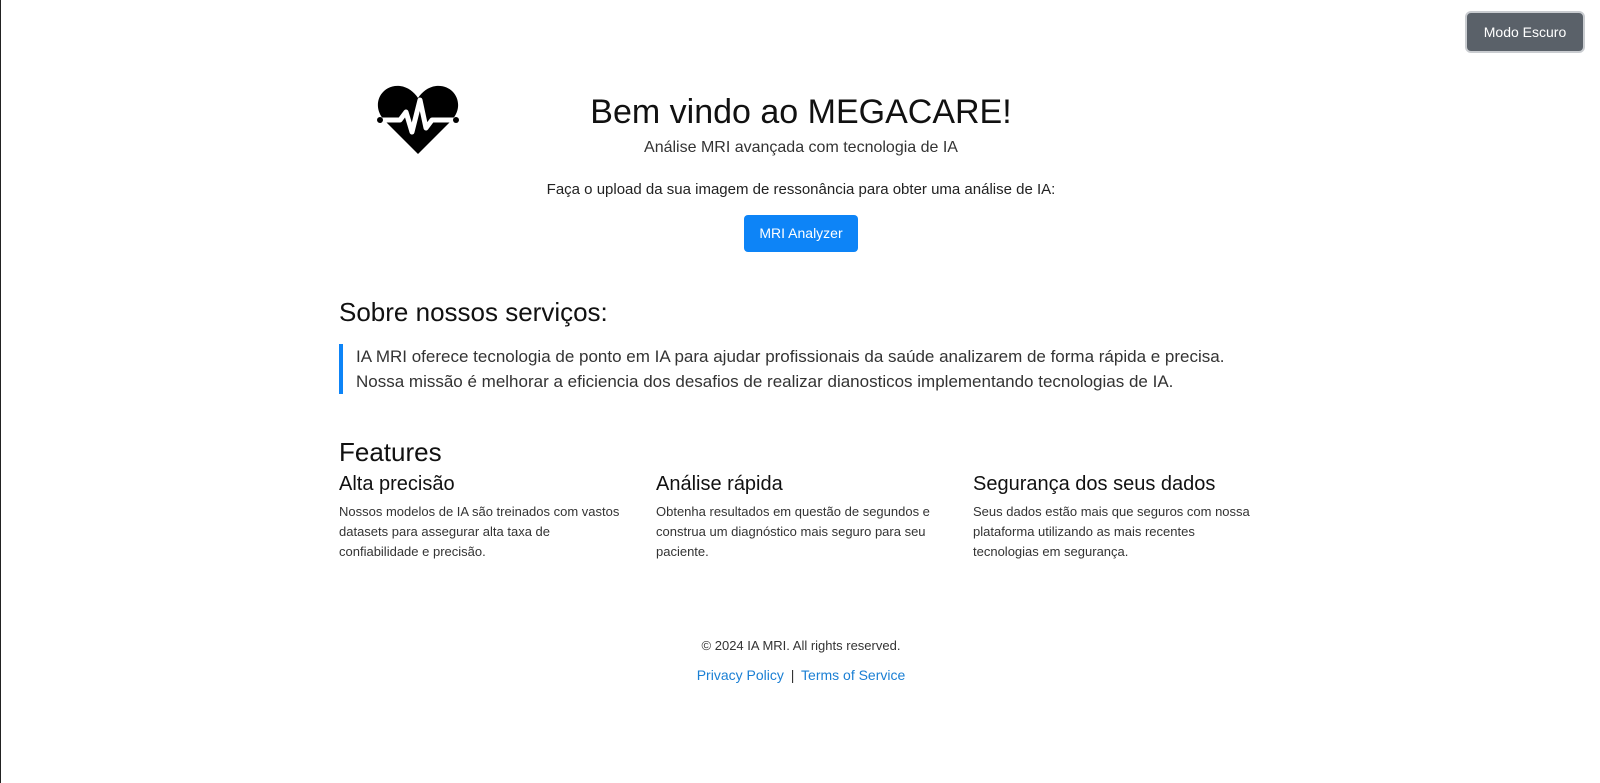 The height and width of the screenshot is (783, 1600). I want to click on privacy-policy-link: Privacy Policy, so click(740, 675).